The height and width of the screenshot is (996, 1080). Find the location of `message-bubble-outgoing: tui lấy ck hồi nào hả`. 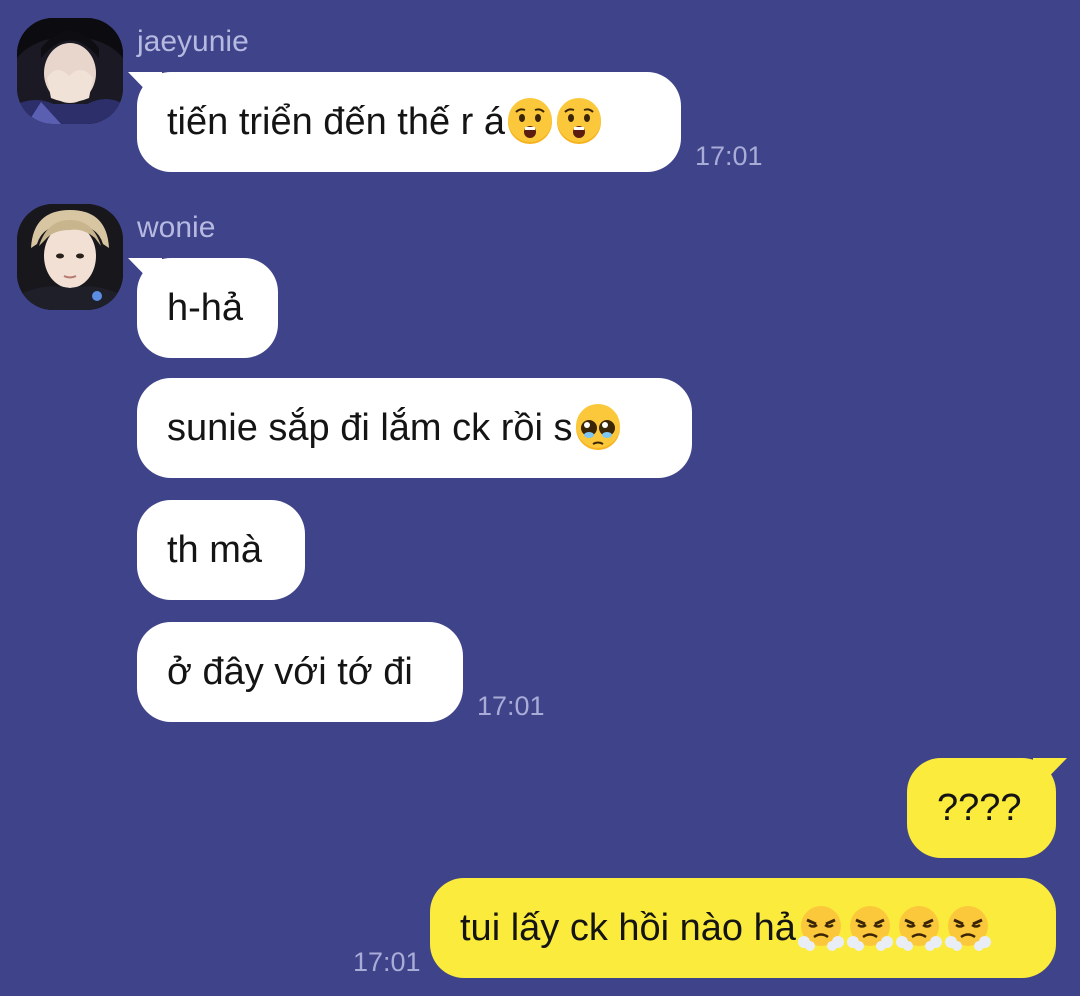

message-bubble-outgoing: tui lấy ck hồi nào hả is located at coordinates (743, 928).